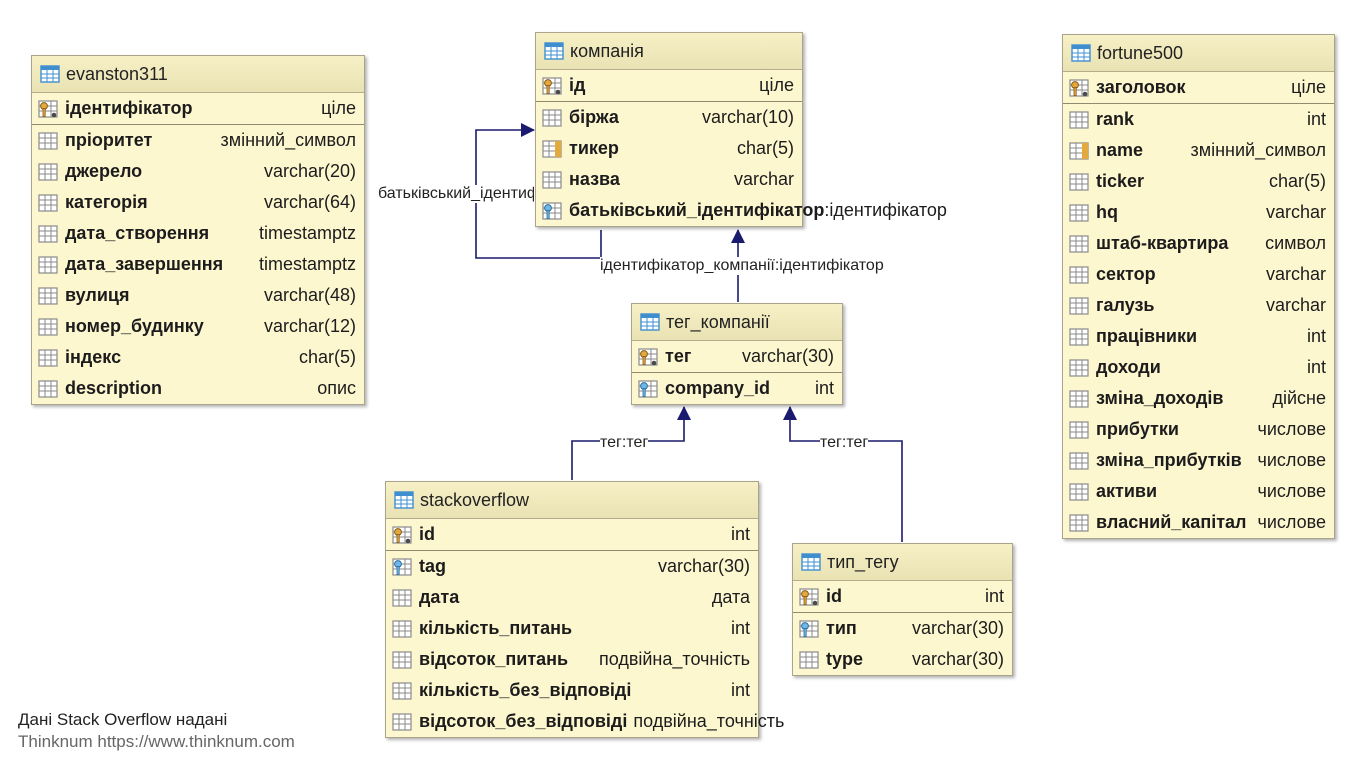  I want to click on column-name: кількість_без_відповіді, so click(525, 690).